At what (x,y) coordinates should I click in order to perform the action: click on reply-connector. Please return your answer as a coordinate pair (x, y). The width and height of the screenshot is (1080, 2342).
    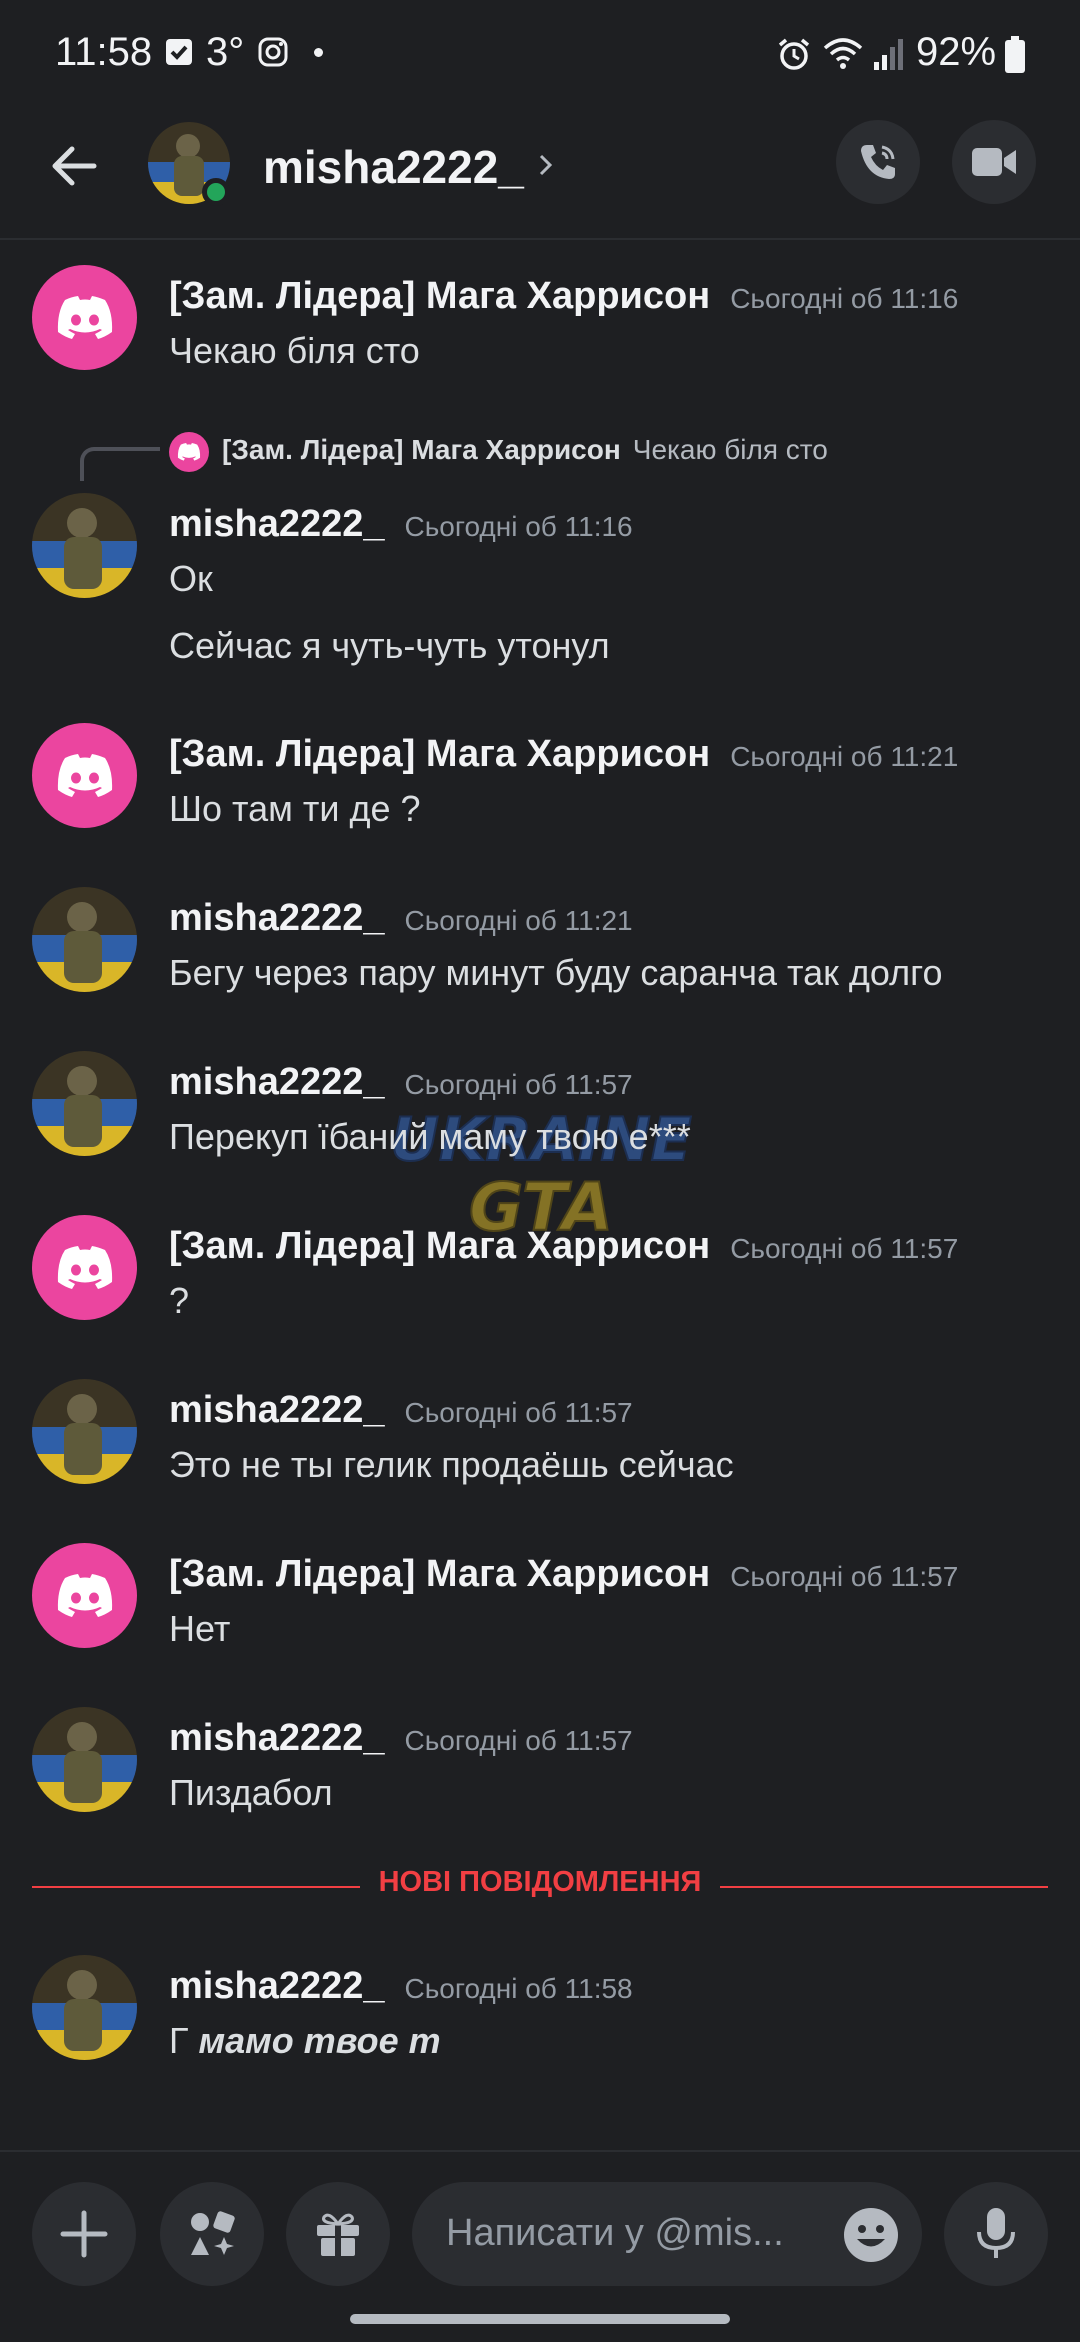
    Looking at the image, I should click on (120, 464).